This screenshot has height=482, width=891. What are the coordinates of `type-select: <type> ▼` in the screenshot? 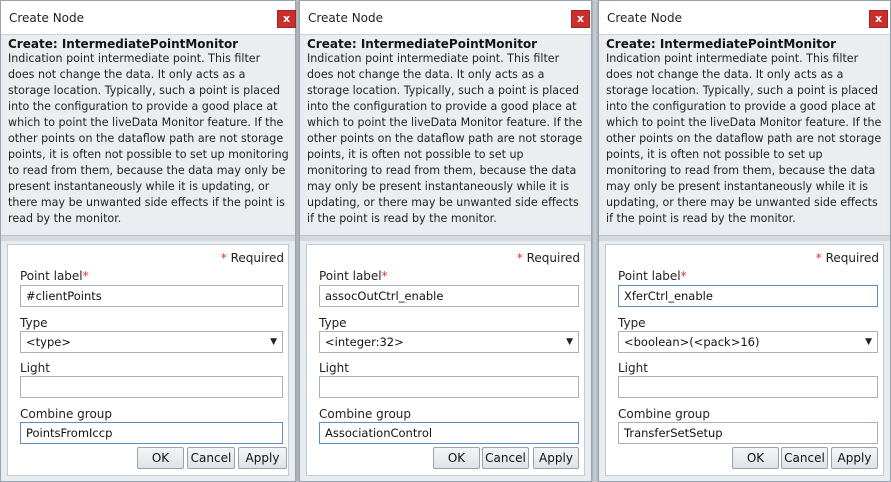 It's located at (151, 342).